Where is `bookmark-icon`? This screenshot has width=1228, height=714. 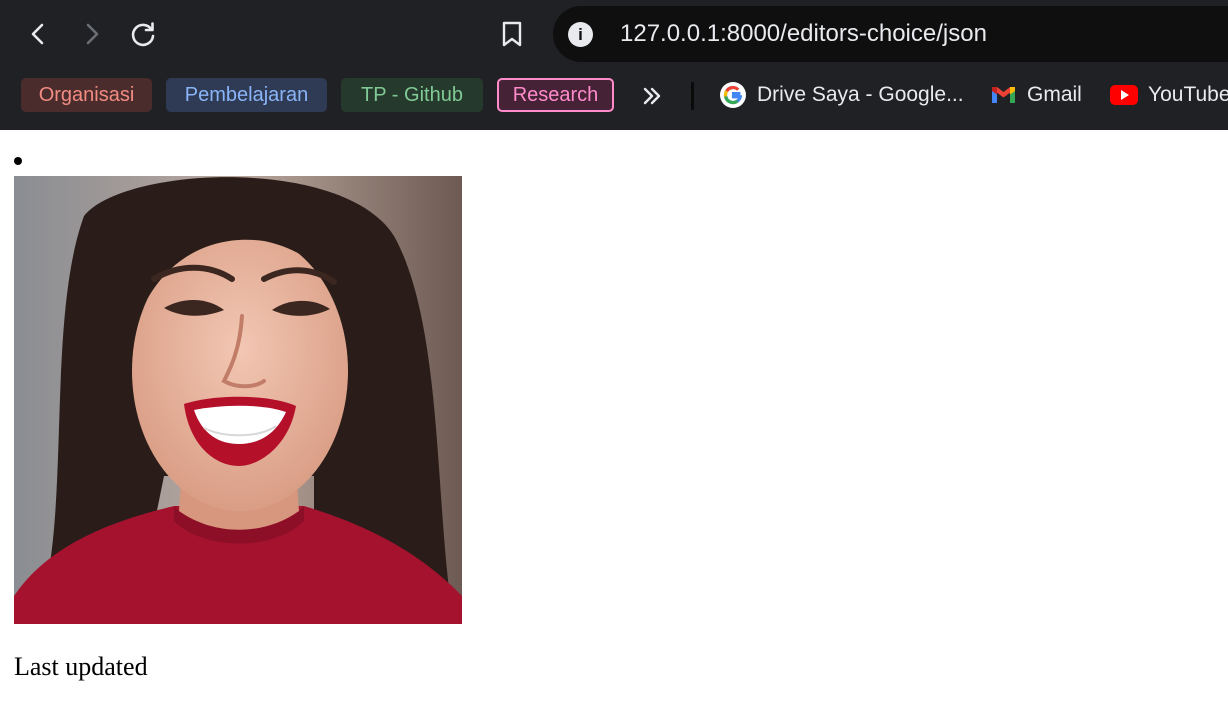 bookmark-icon is located at coordinates (512, 34).